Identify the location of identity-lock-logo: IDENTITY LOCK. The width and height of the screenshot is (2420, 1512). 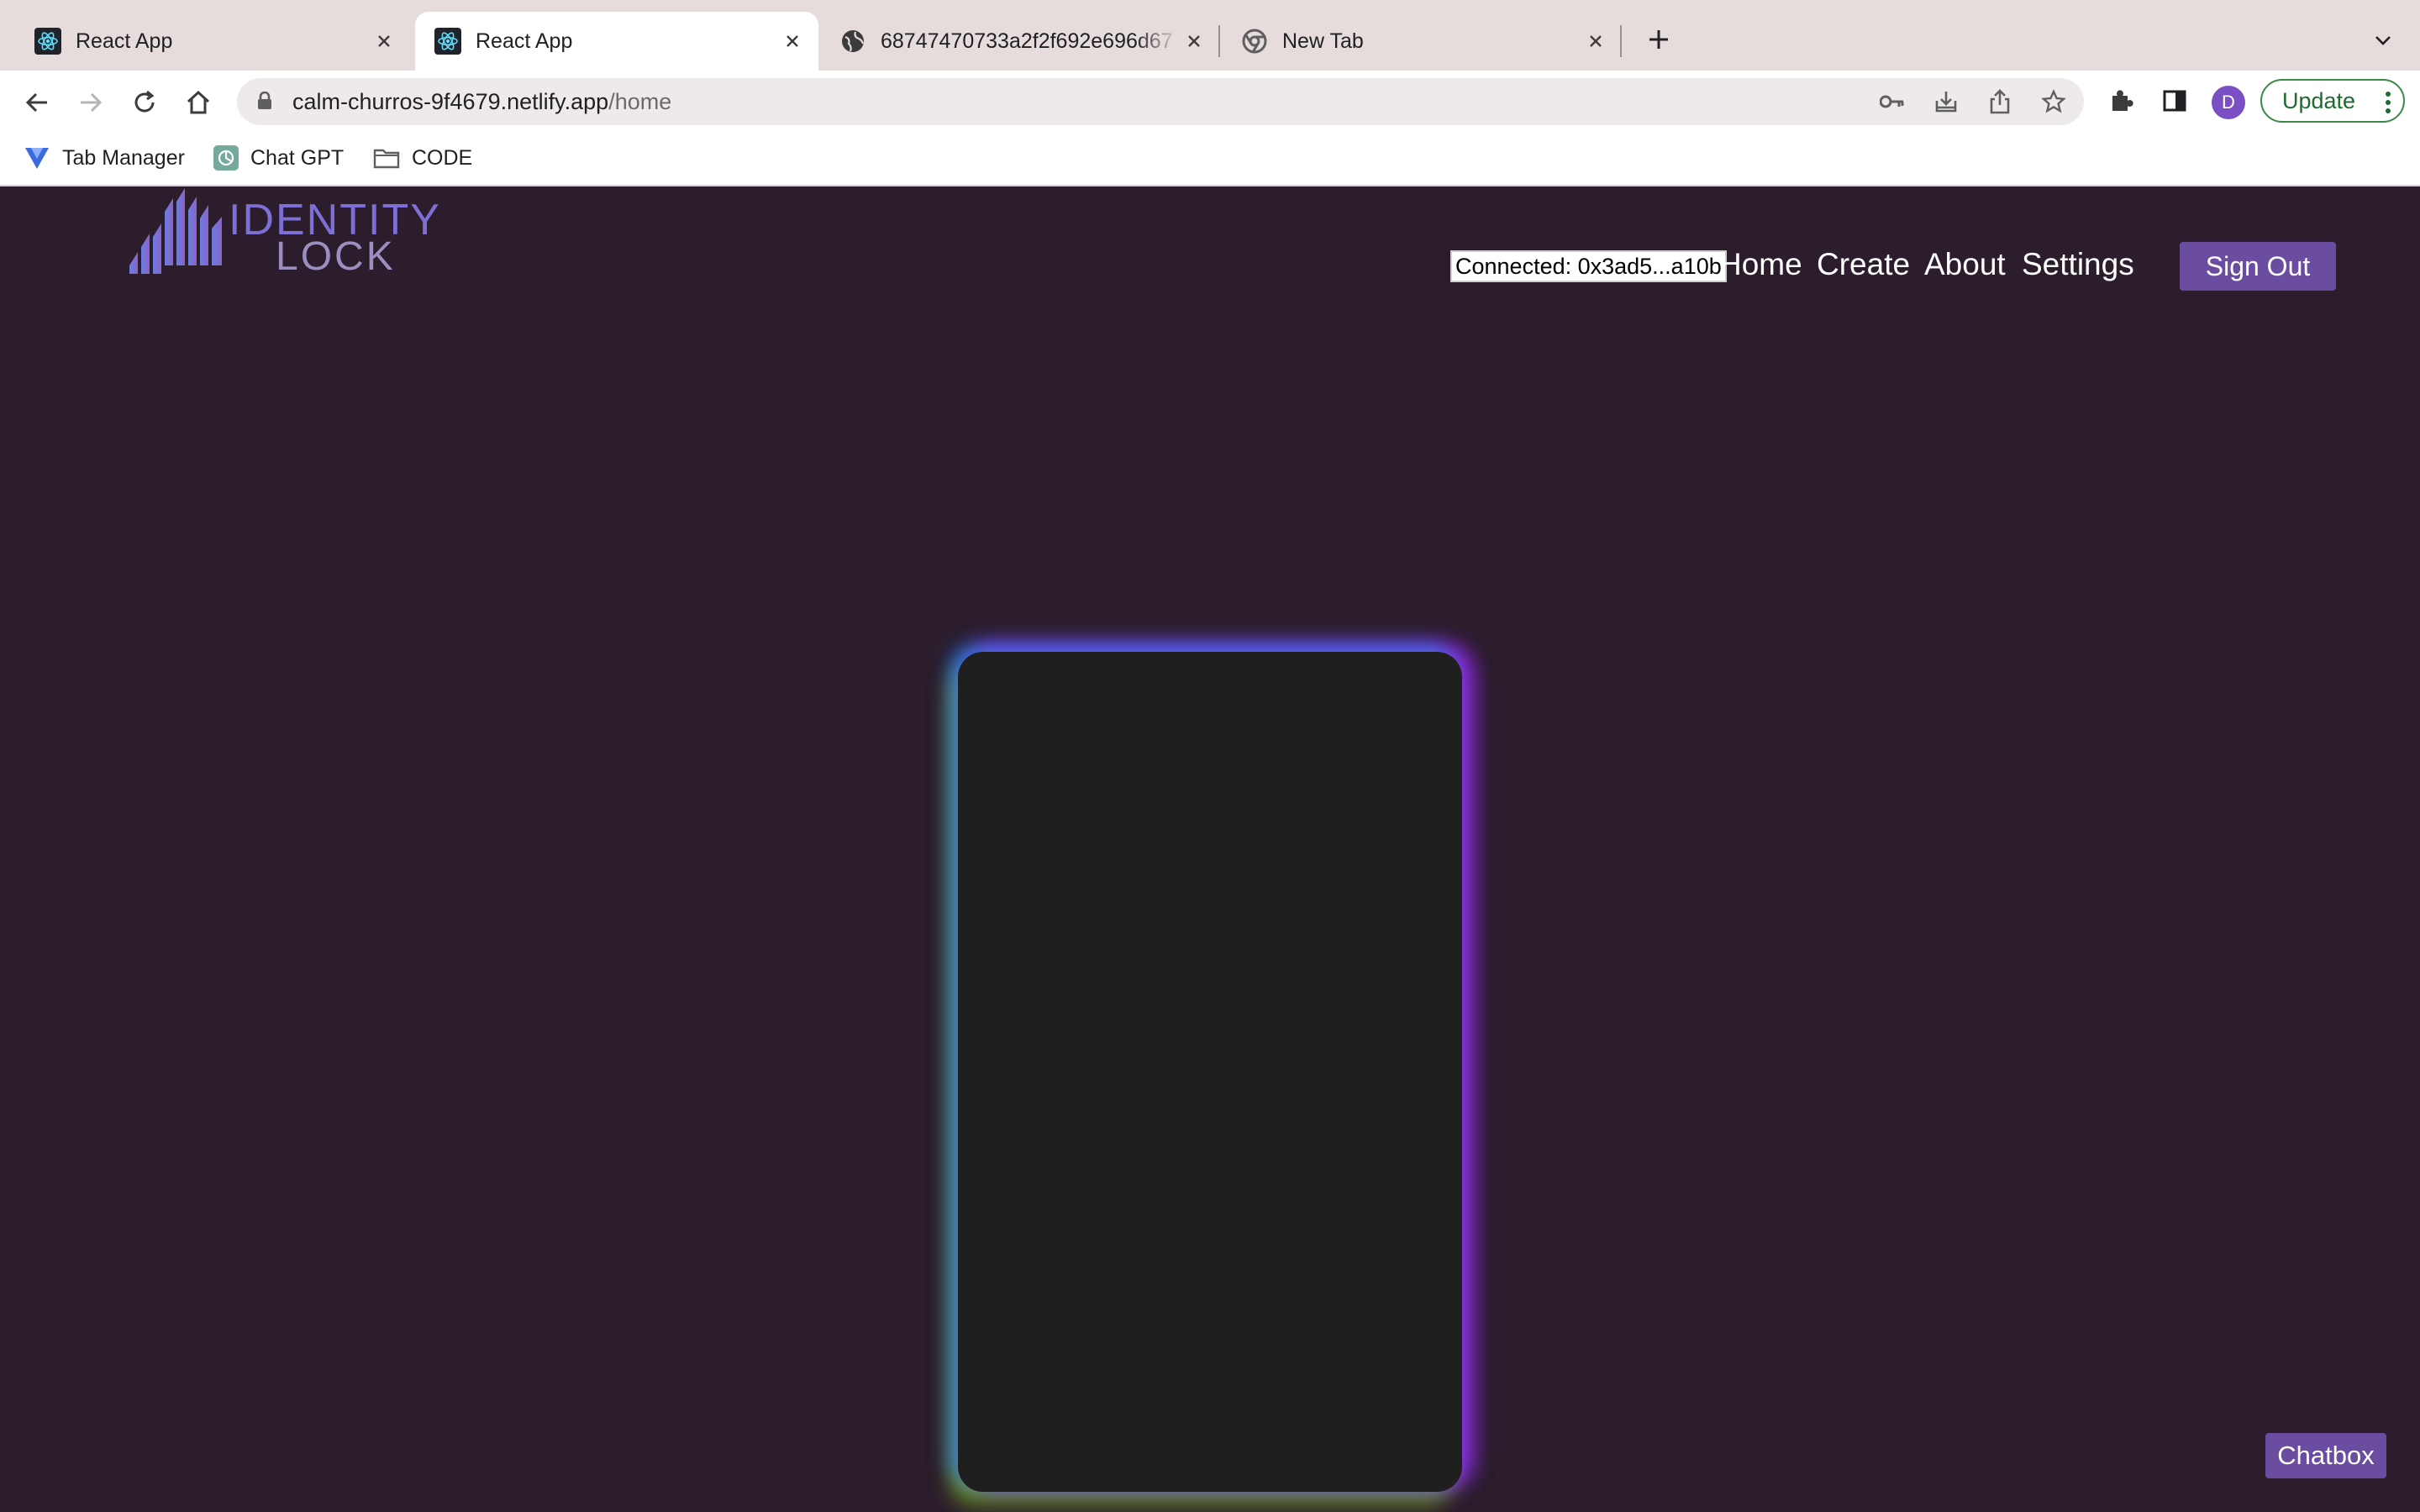
(284, 233).